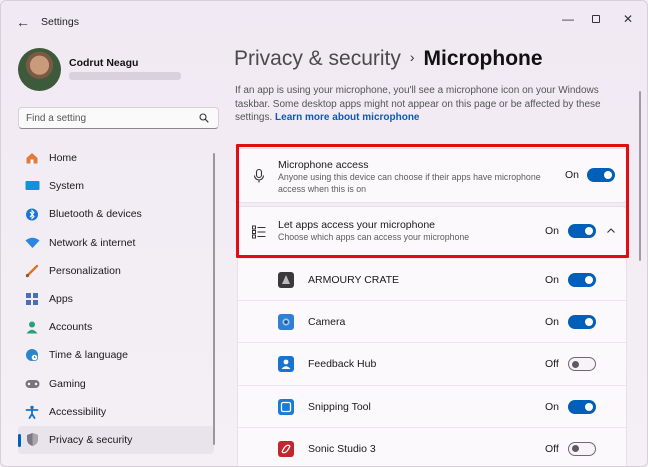 Image resolution: width=648 pixels, height=467 pixels. I want to click on home-icon, so click(32, 158).